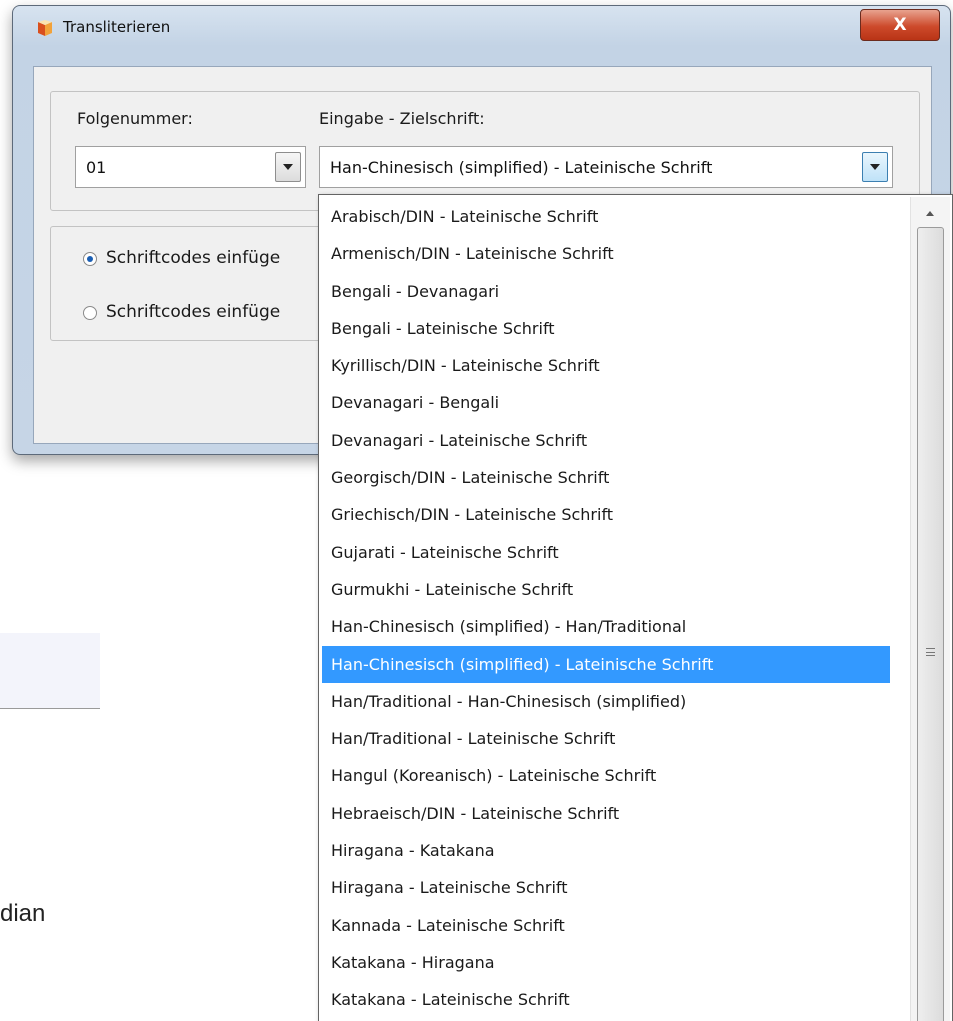  What do you see at coordinates (606, 365) in the screenshot?
I see `dropdown-option: Kyrillisch/DIN - Lateinische Schrift` at bounding box center [606, 365].